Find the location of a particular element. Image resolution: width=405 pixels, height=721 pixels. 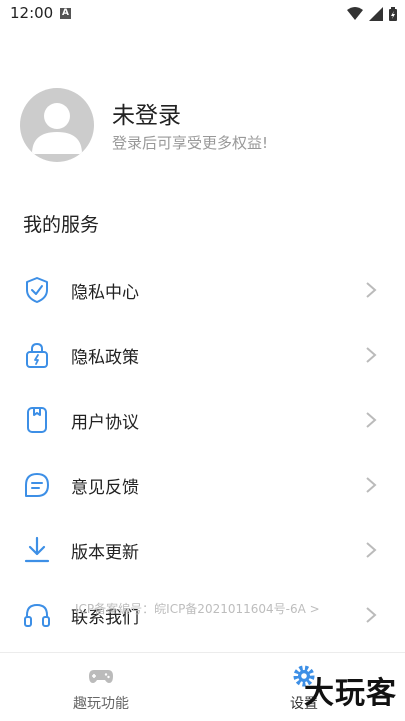

headphones-icon is located at coordinates (37, 615).